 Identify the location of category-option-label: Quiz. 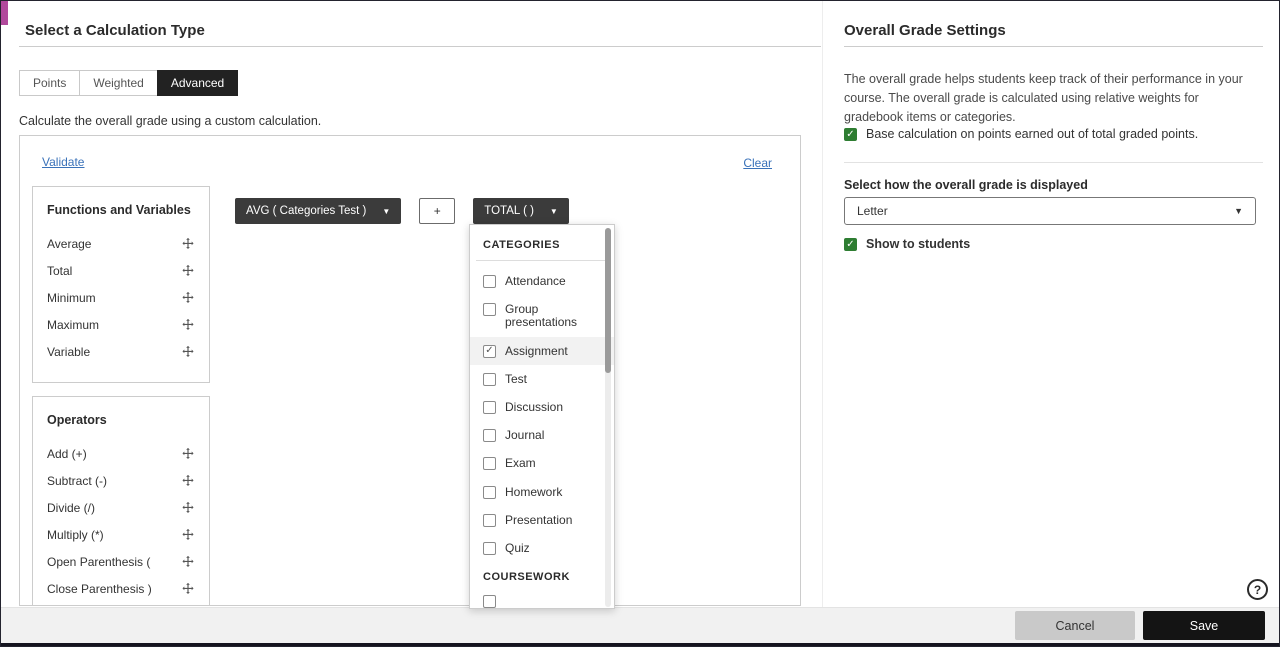
(517, 547).